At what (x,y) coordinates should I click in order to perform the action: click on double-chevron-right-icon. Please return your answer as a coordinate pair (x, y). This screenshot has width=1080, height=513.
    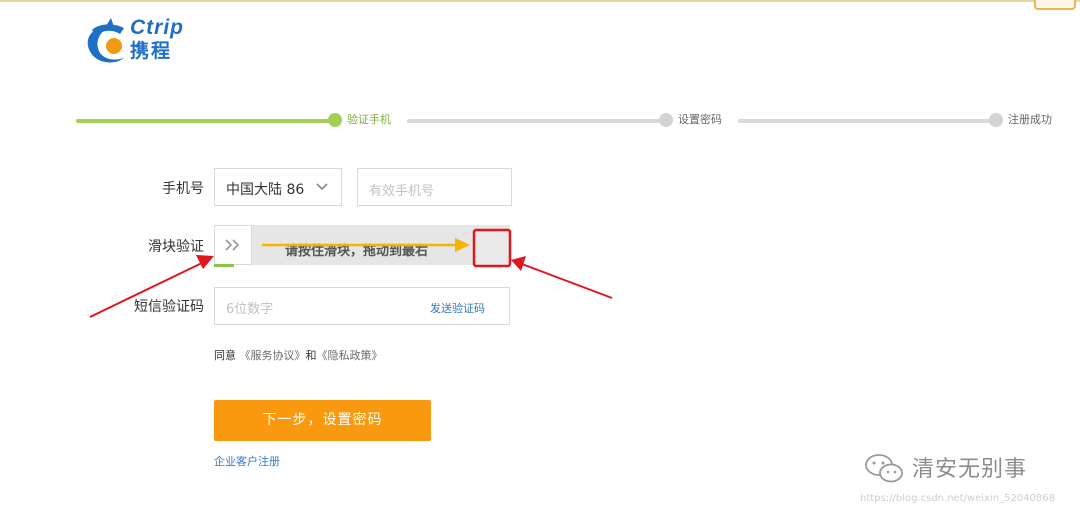
    Looking at the image, I should click on (232, 245).